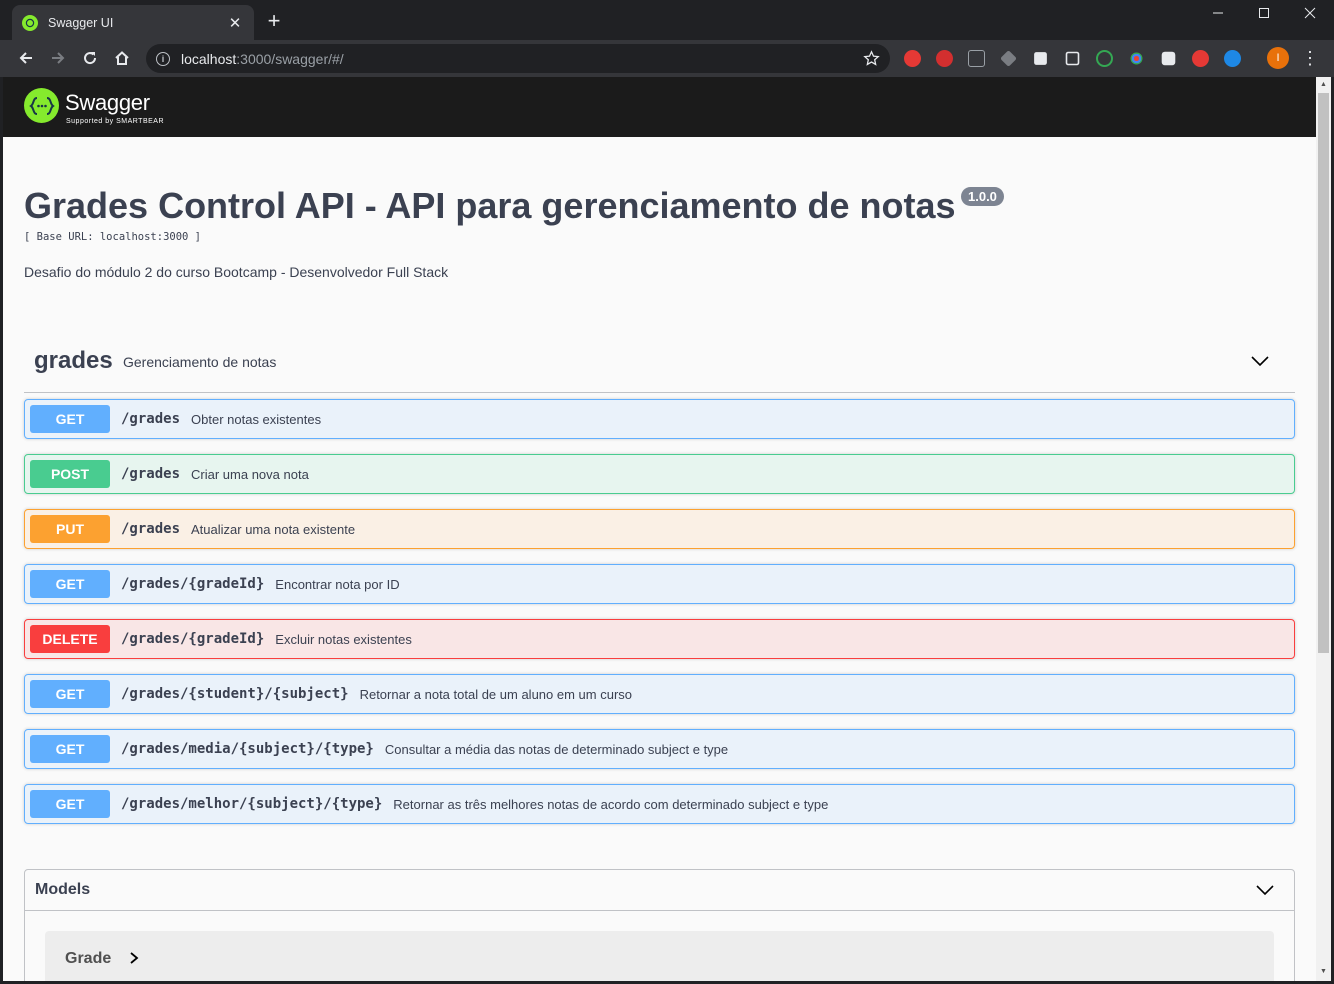 The image size is (1334, 984). I want to click on json-viewer-icon, so click(976, 58).